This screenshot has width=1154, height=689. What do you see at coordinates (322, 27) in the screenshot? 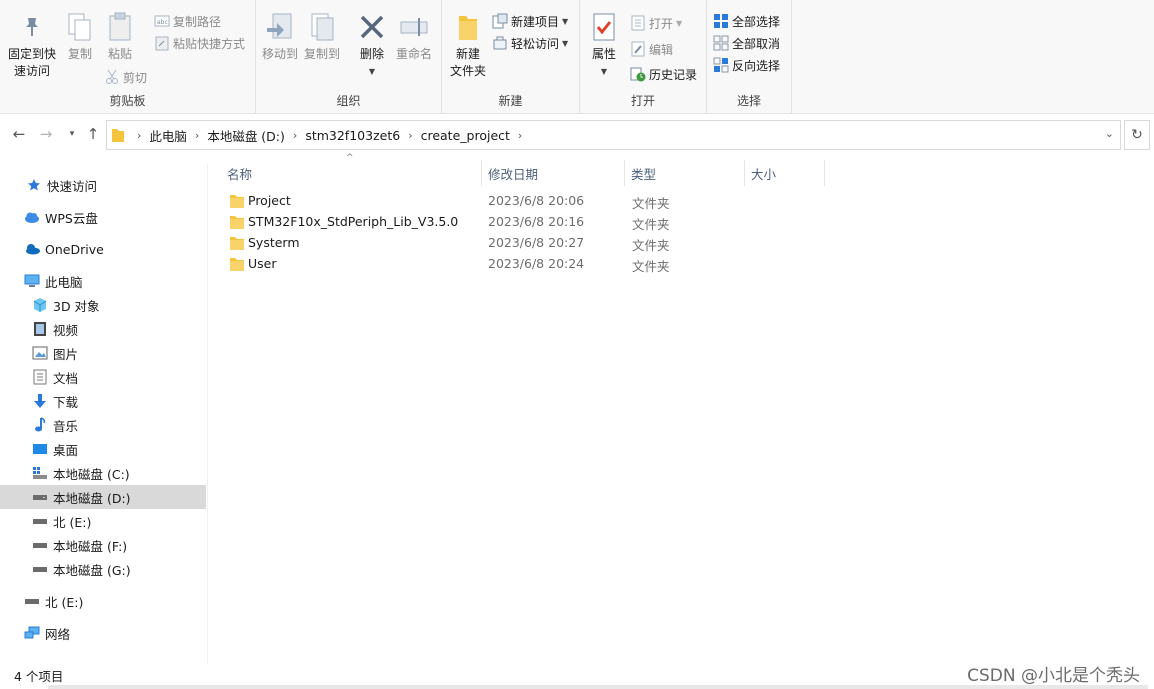
I see `copy-to-icon` at bounding box center [322, 27].